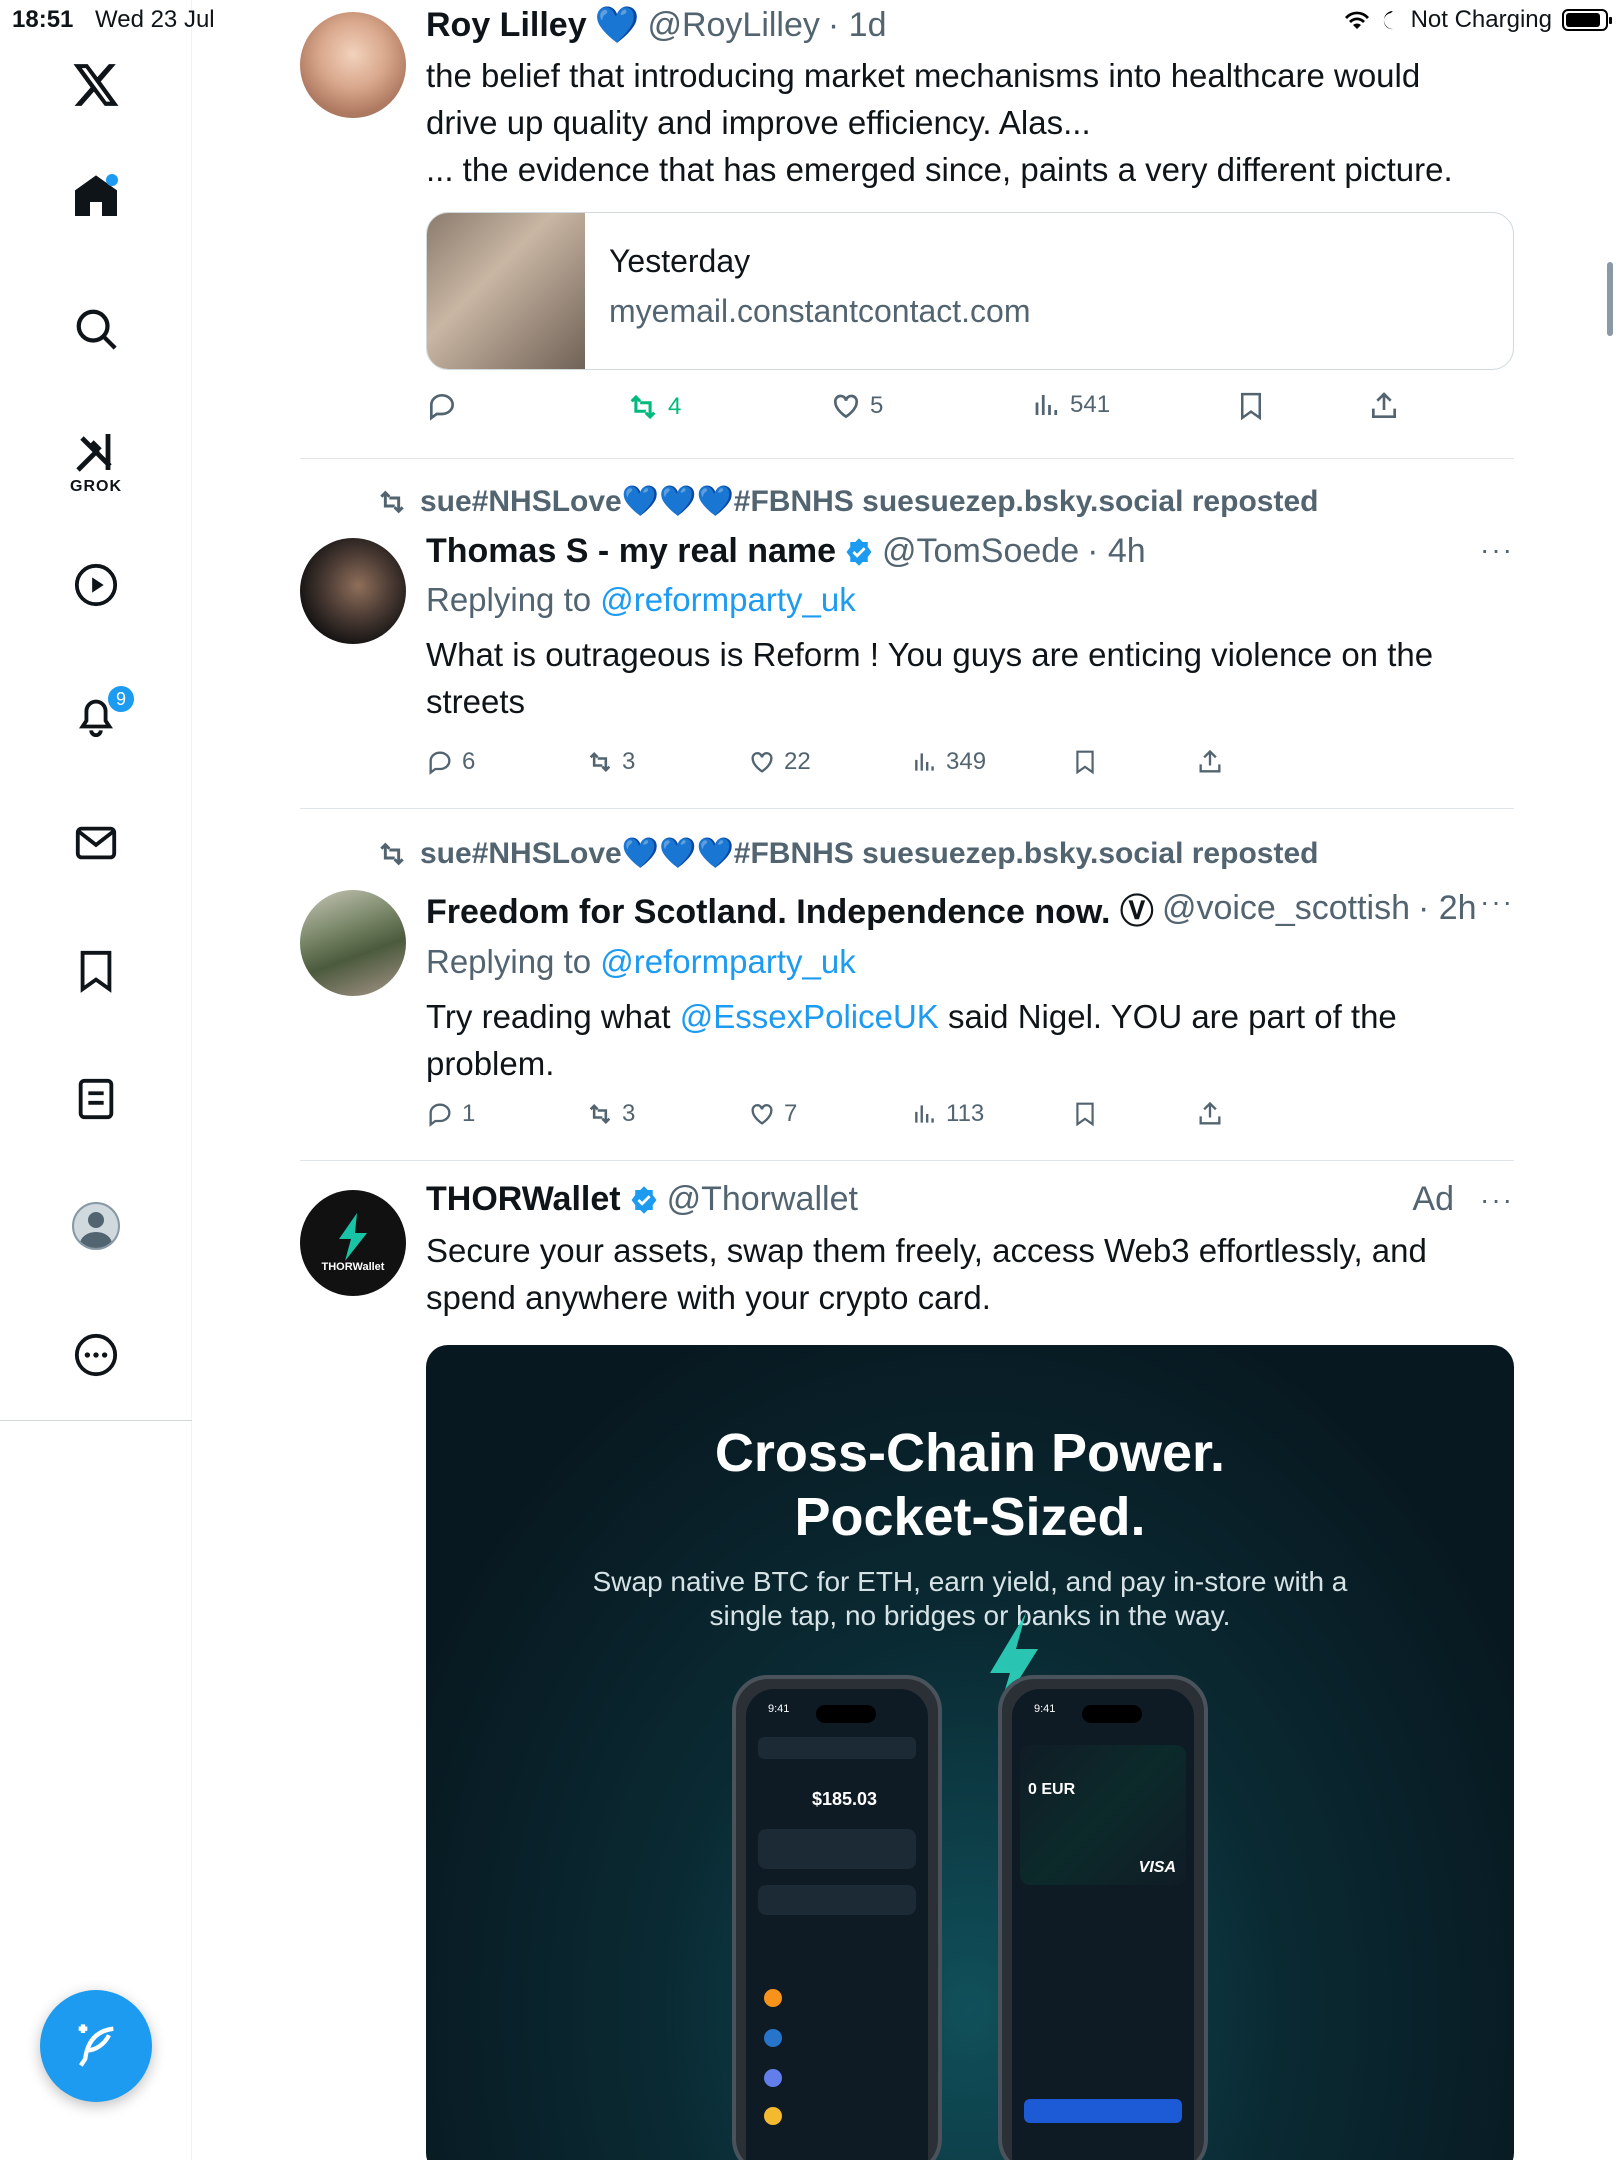  What do you see at coordinates (96, 1099) in the screenshot?
I see `nav-lists` at bounding box center [96, 1099].